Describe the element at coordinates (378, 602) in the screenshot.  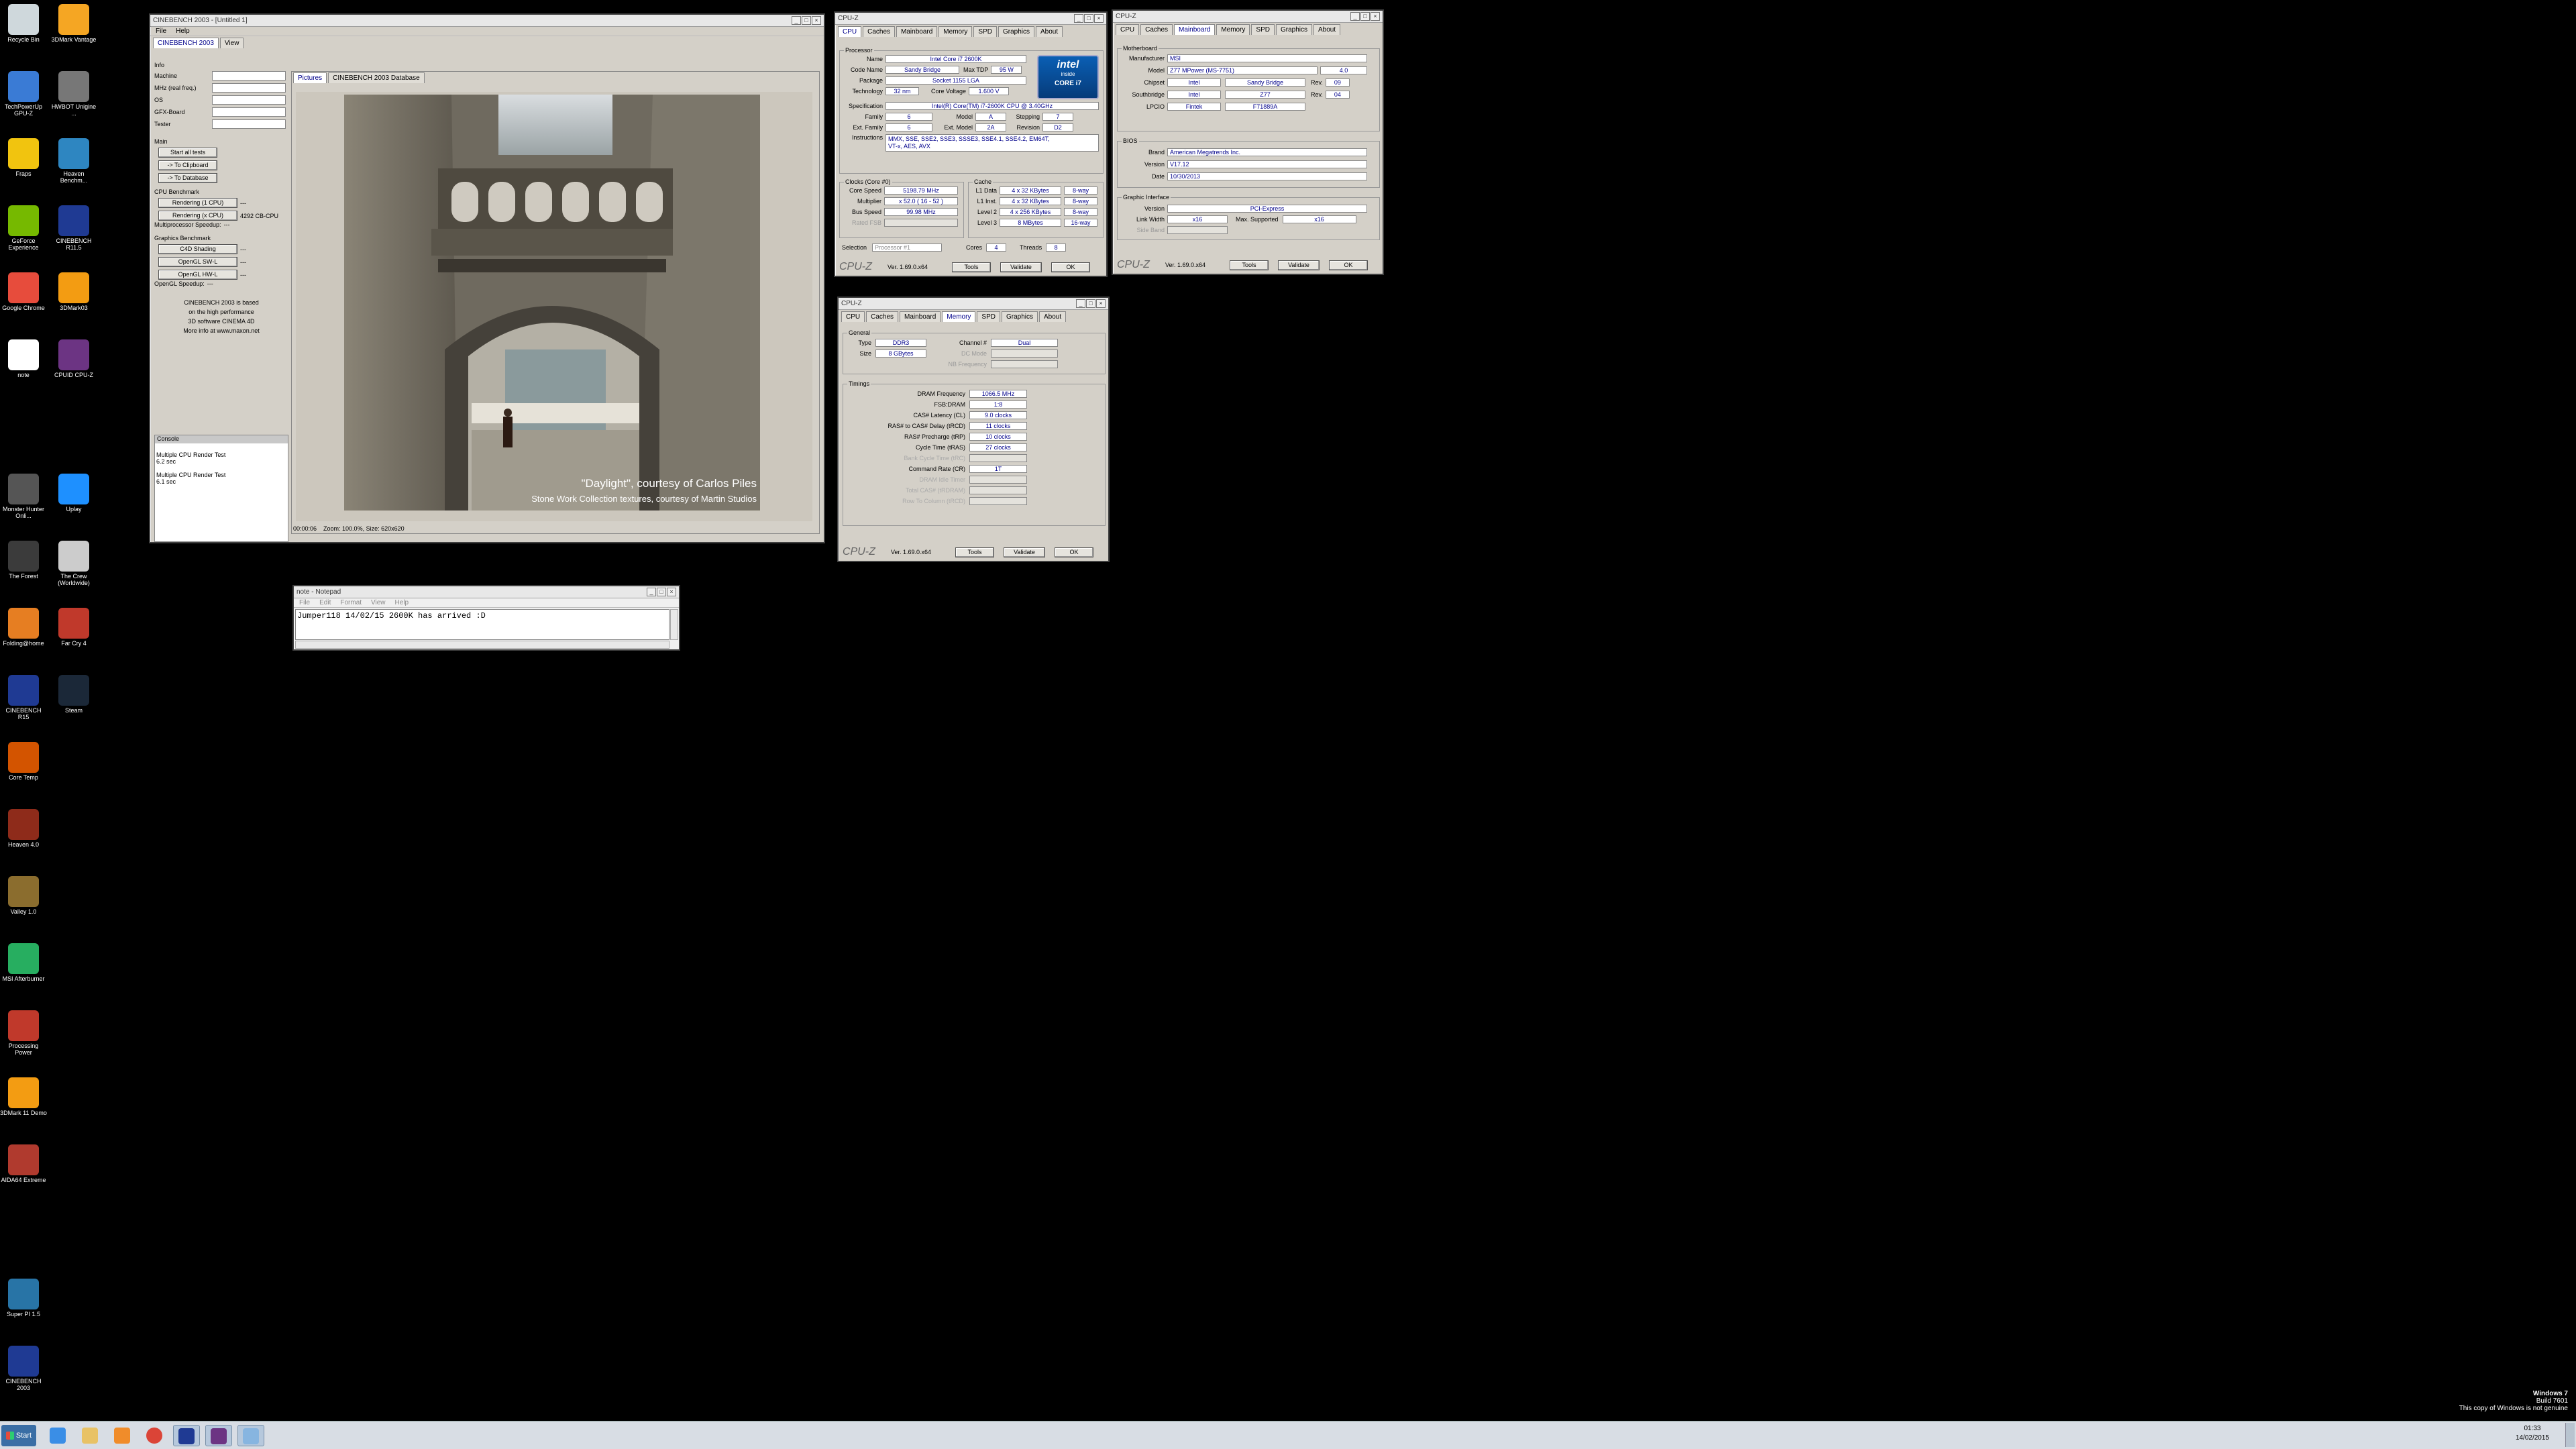
I see `menu-view: View` at that location.